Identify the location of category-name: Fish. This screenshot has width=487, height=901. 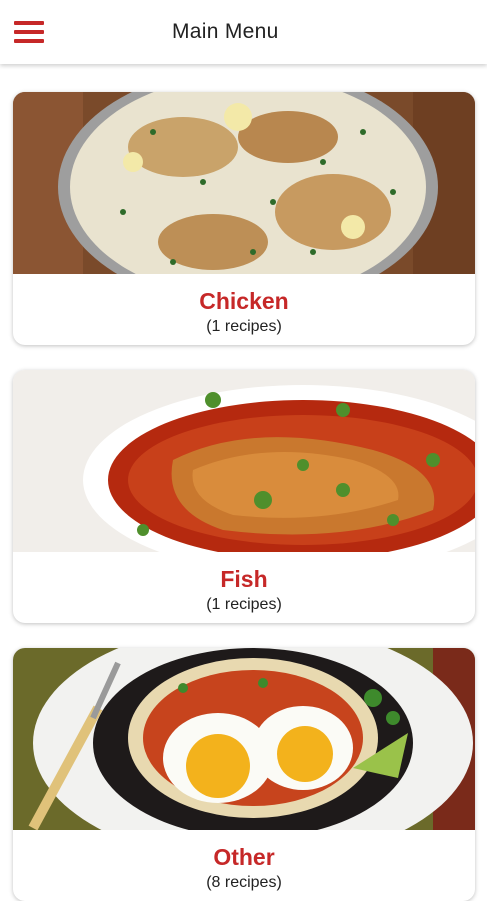
(244, 579).